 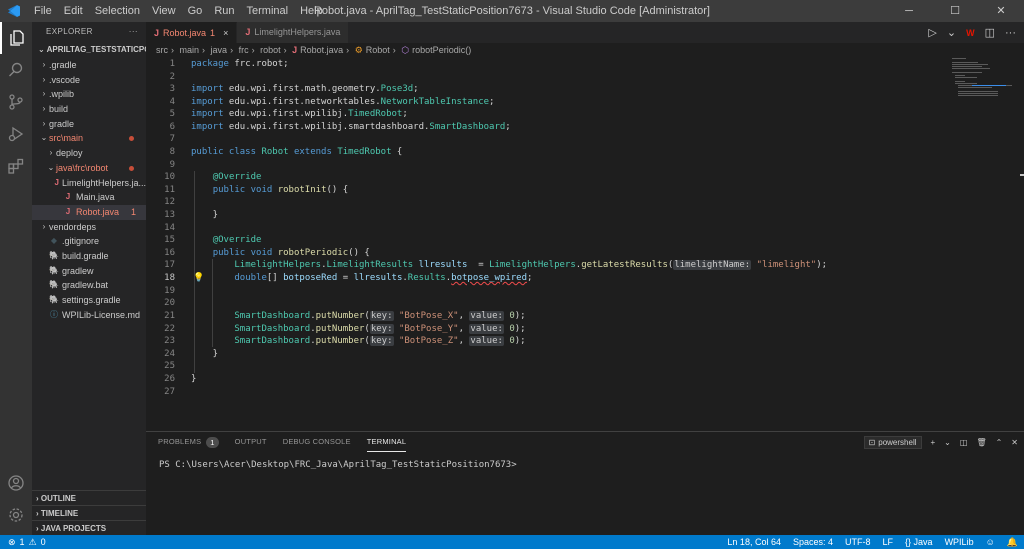 I want to click on tree-item: › .vscode, so click(x=89, y=80).